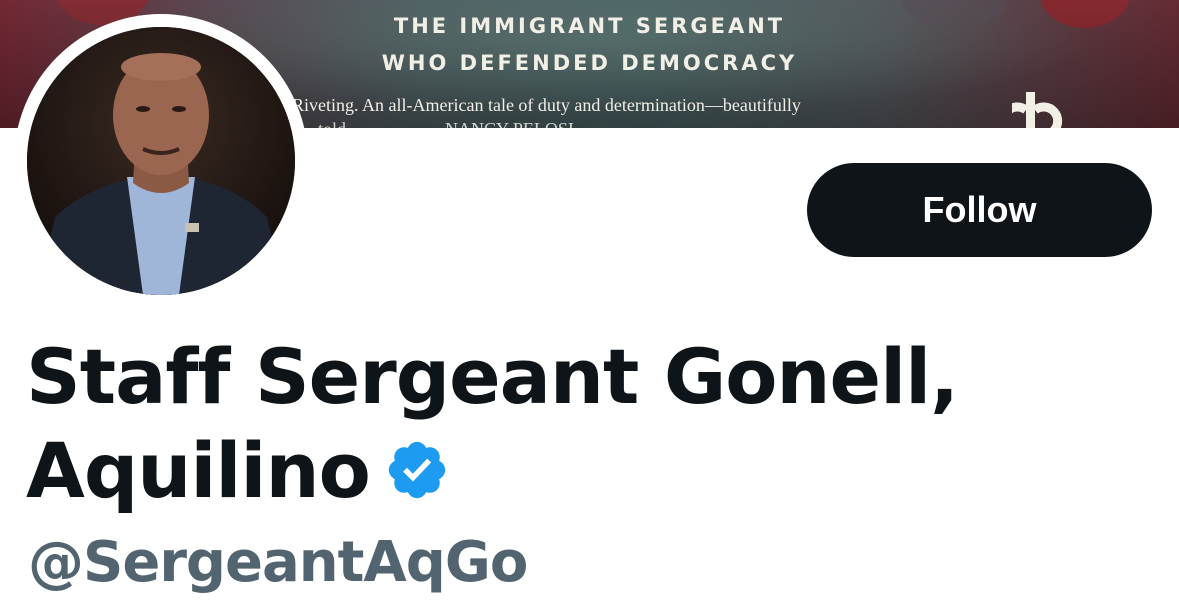  Describe the element at coordinates (198, 470) in the screenshot. I see `display-name-text: Aquilino` at that location.